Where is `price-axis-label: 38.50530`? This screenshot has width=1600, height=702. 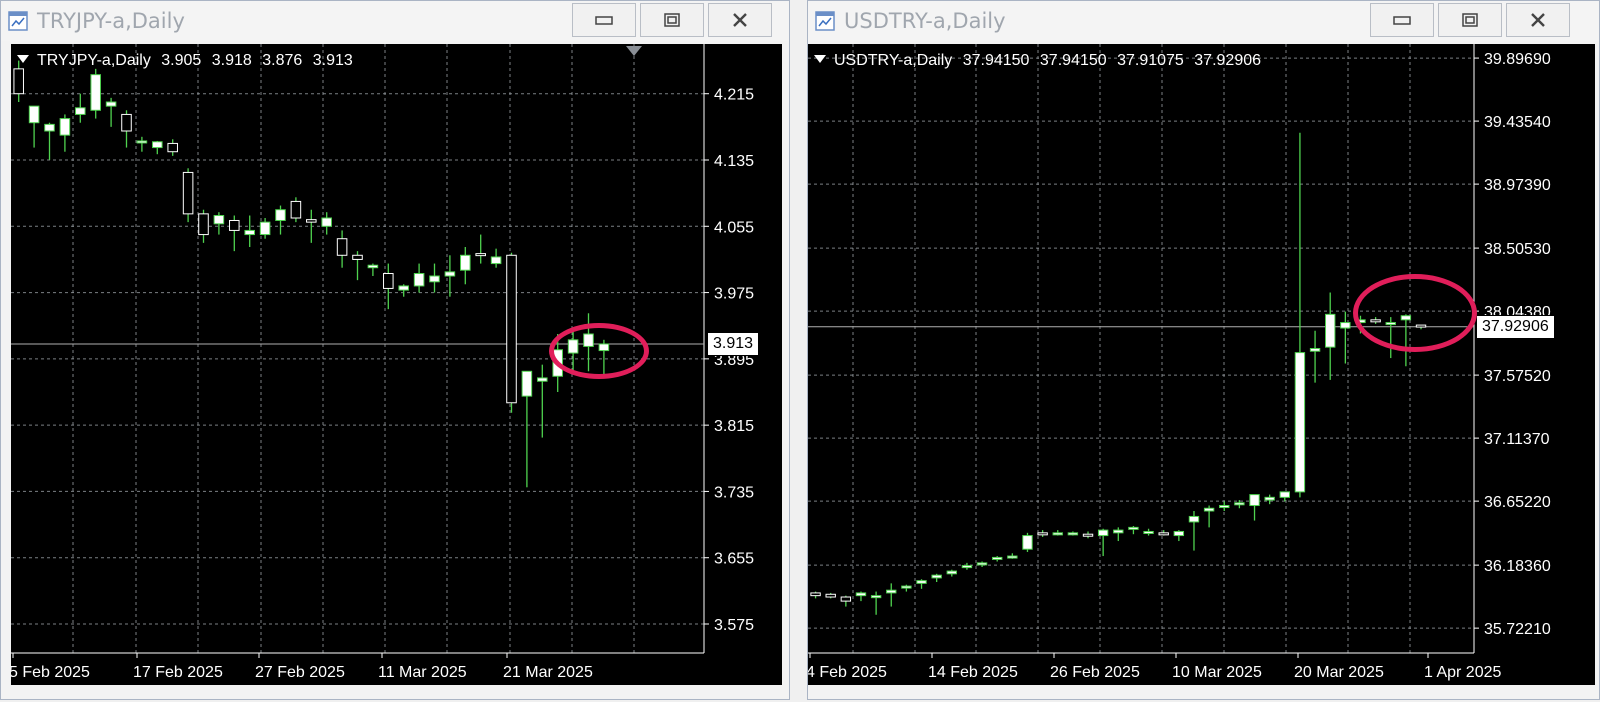 price-axis-label: 38.50530 is located at coordinates (1517, 249).